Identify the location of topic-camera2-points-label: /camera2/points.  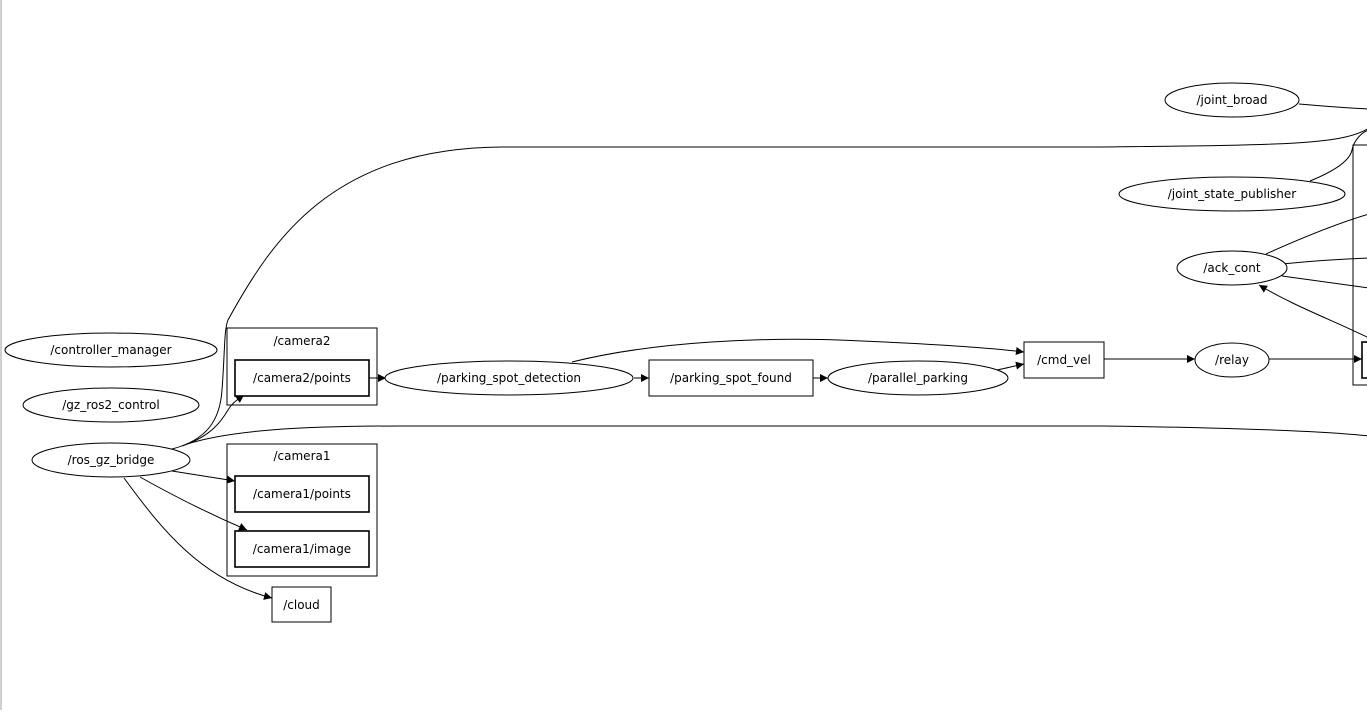
(302, 378).